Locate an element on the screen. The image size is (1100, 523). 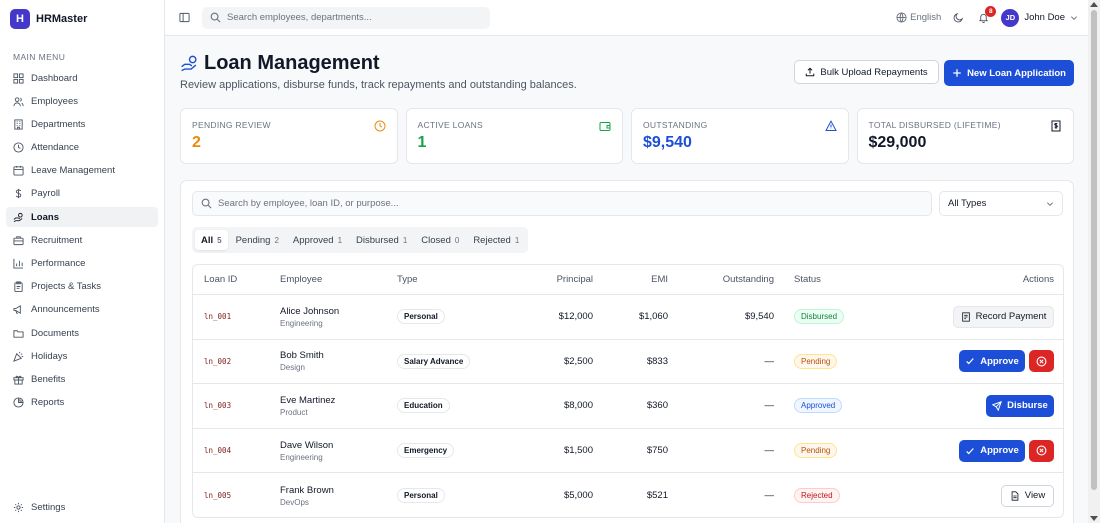
folder-icon is located at coordinates (18, 333).